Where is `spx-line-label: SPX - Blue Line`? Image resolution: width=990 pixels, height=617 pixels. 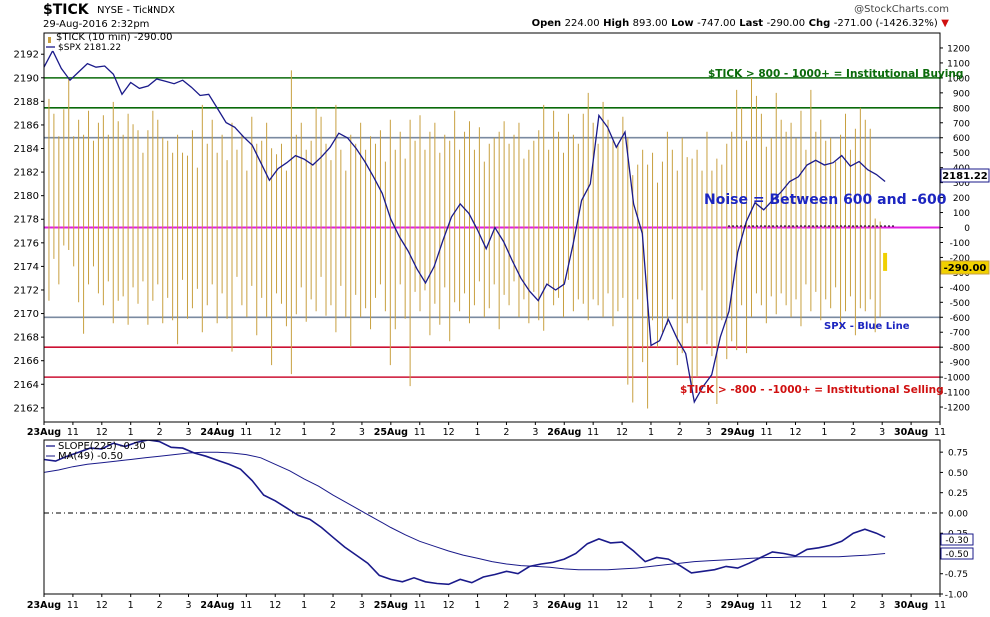
spx-line-label: SPX - Blue Line is located at coordinates (867, 326).